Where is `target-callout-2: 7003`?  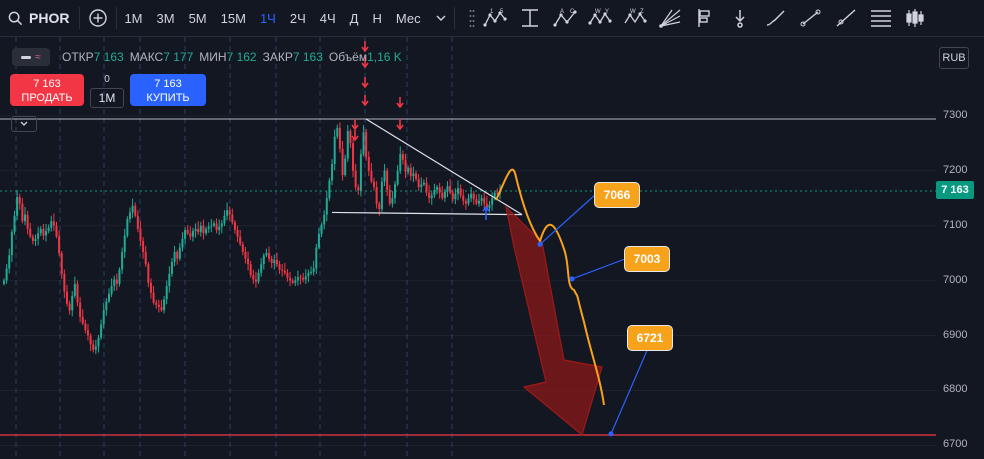 target-callout-2: 7003 is located at coordinates (647, 259).